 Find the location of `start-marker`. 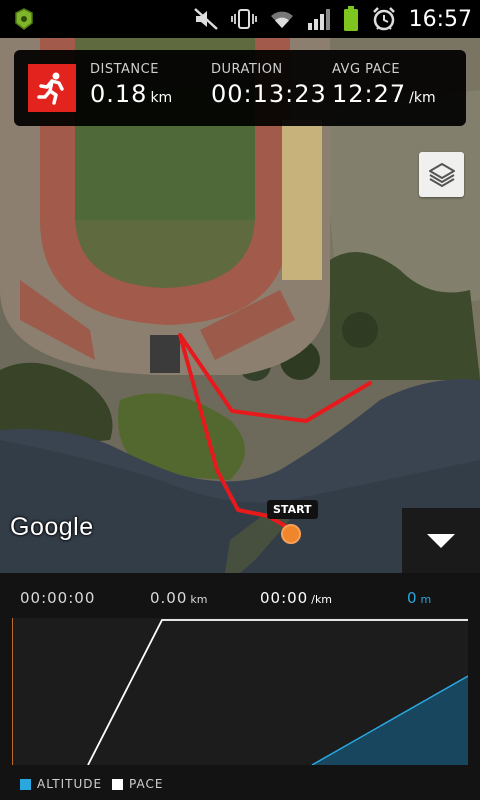

start-marker is located at coordinates (291, 534).